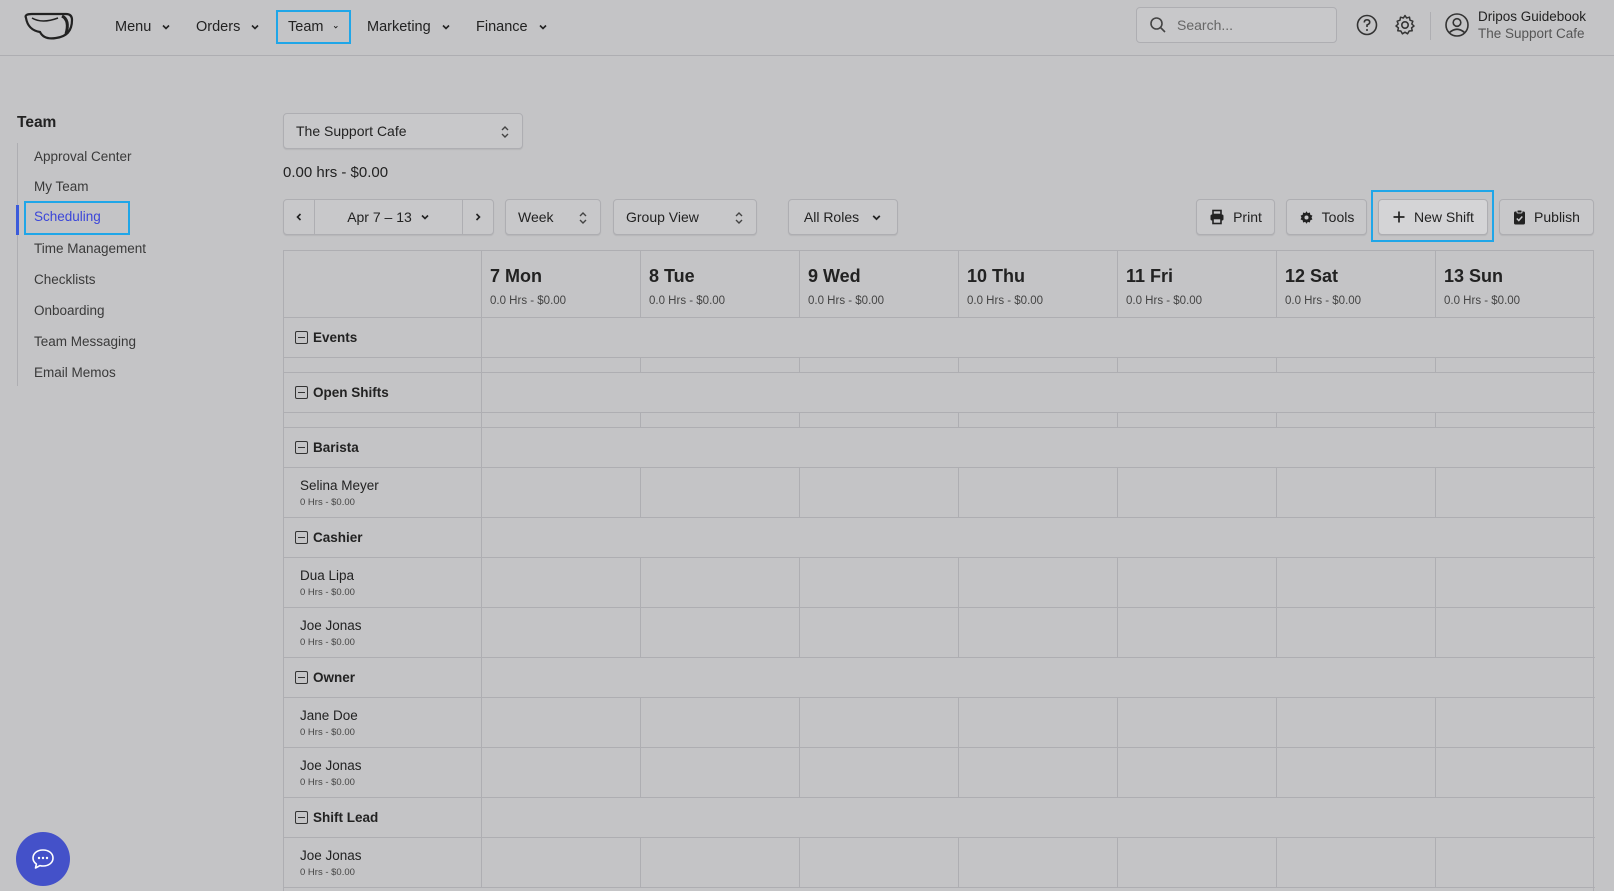 The image size is (1614, 891). Describe the element at coordinates (403, 131) in the screenshot. I see `location-select: The Support Cafe` at that location.